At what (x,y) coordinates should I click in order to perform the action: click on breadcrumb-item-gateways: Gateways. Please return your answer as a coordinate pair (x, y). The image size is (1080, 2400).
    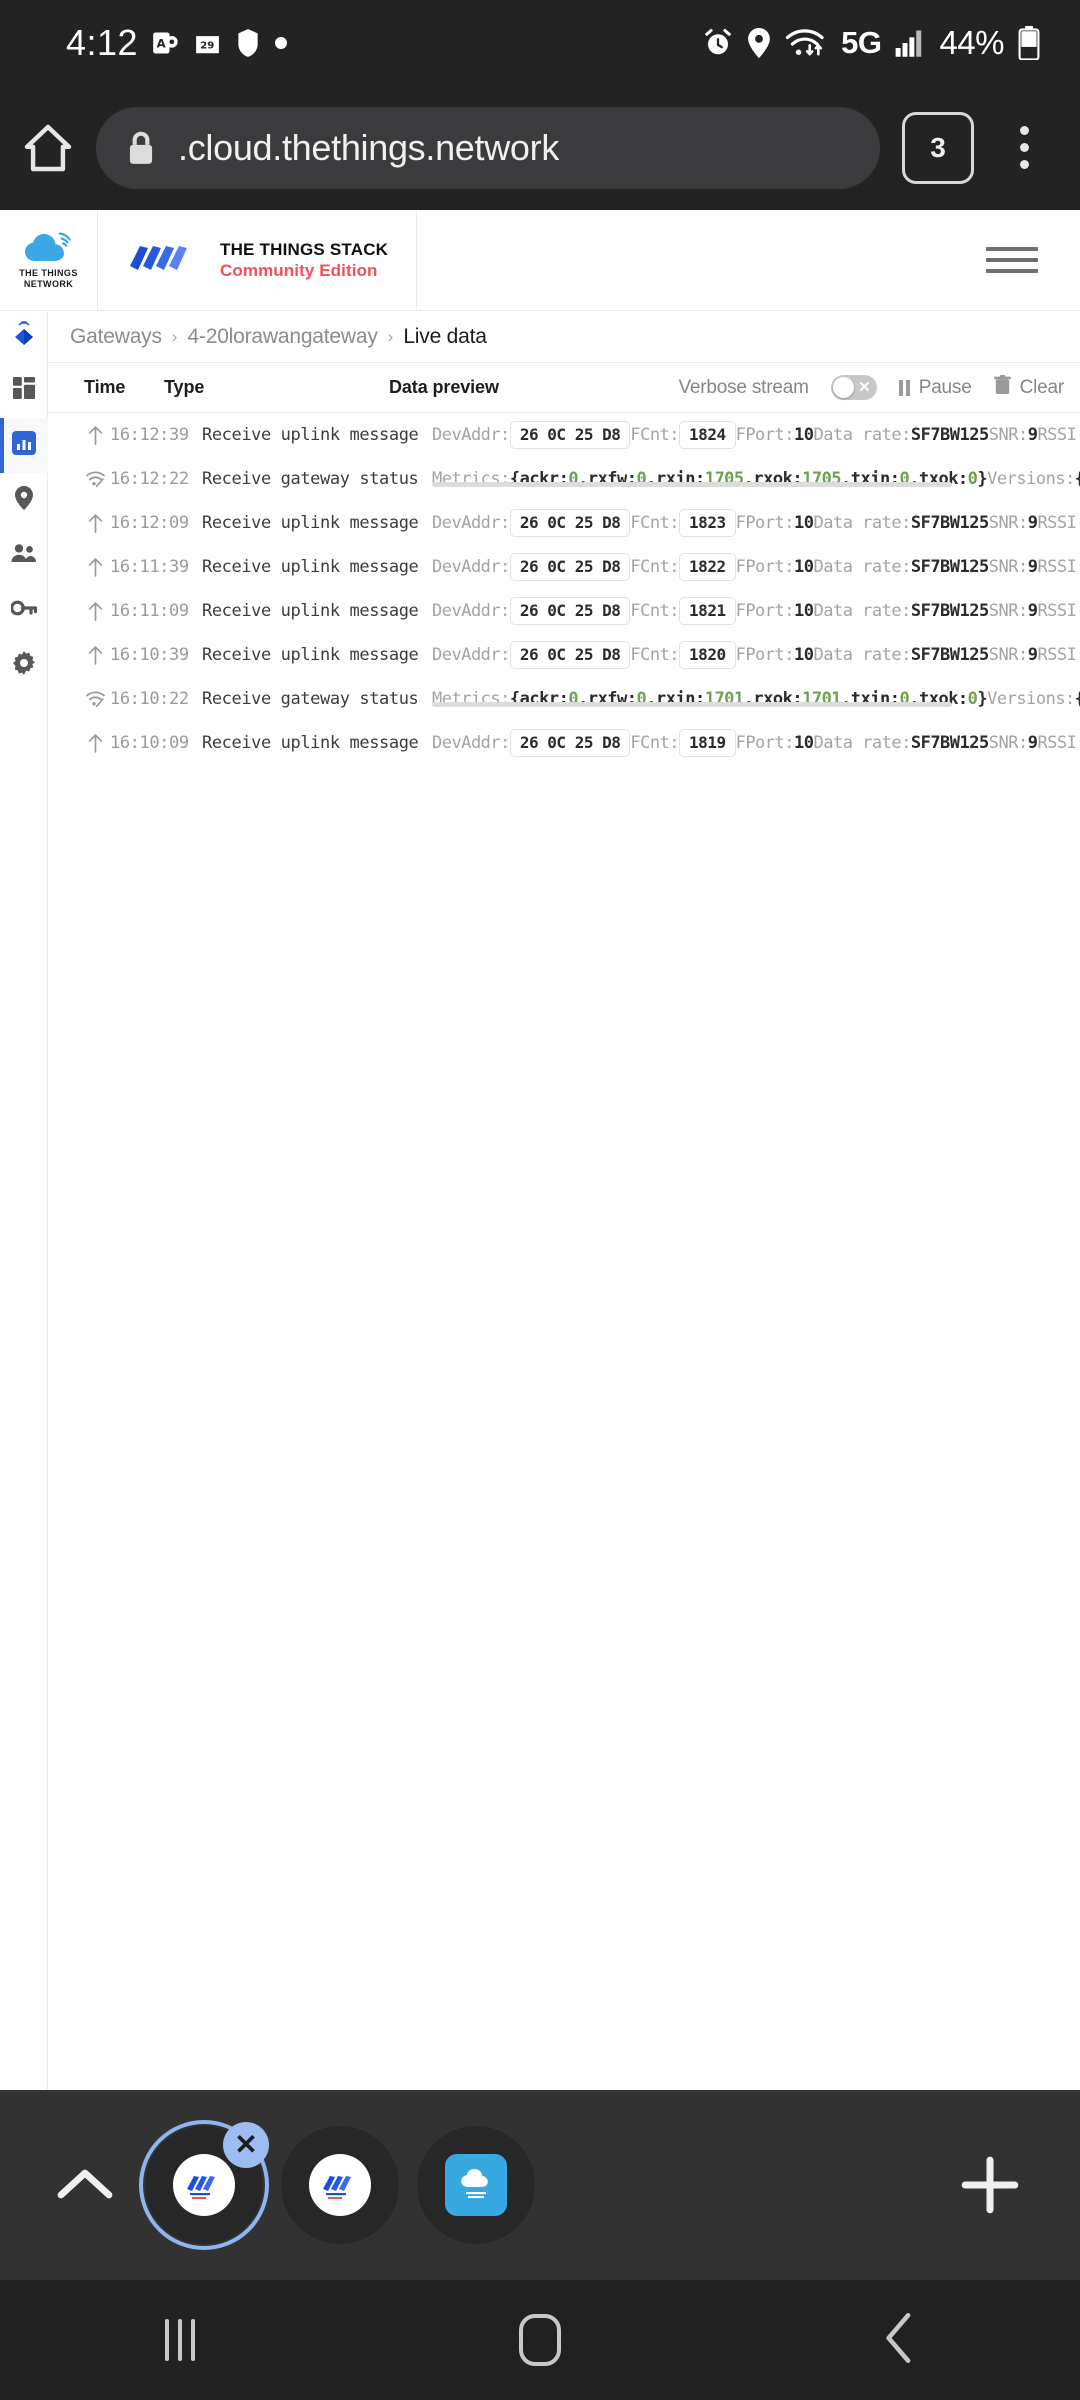
    Looking at the image, I should click on (116, 337).